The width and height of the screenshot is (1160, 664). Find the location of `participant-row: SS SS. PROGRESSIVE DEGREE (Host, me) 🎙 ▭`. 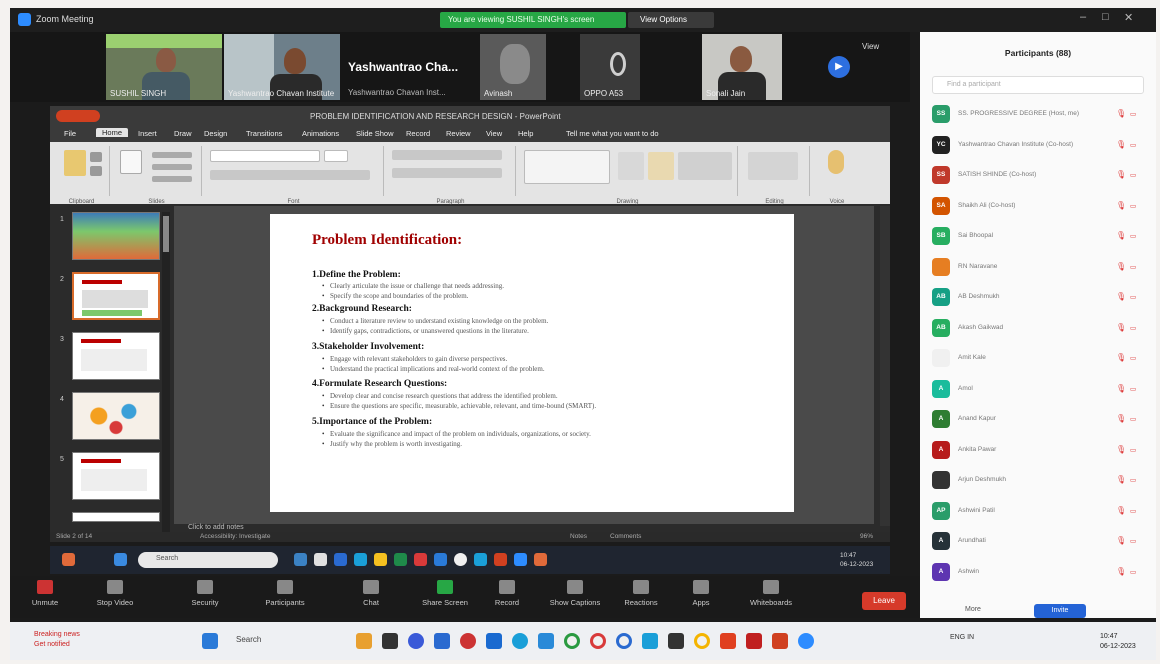

participant-row: SS SS. PROGRESSIVE DEGREE (Host, me) 🎙 ▭ is located at coordinates (1039, 115).